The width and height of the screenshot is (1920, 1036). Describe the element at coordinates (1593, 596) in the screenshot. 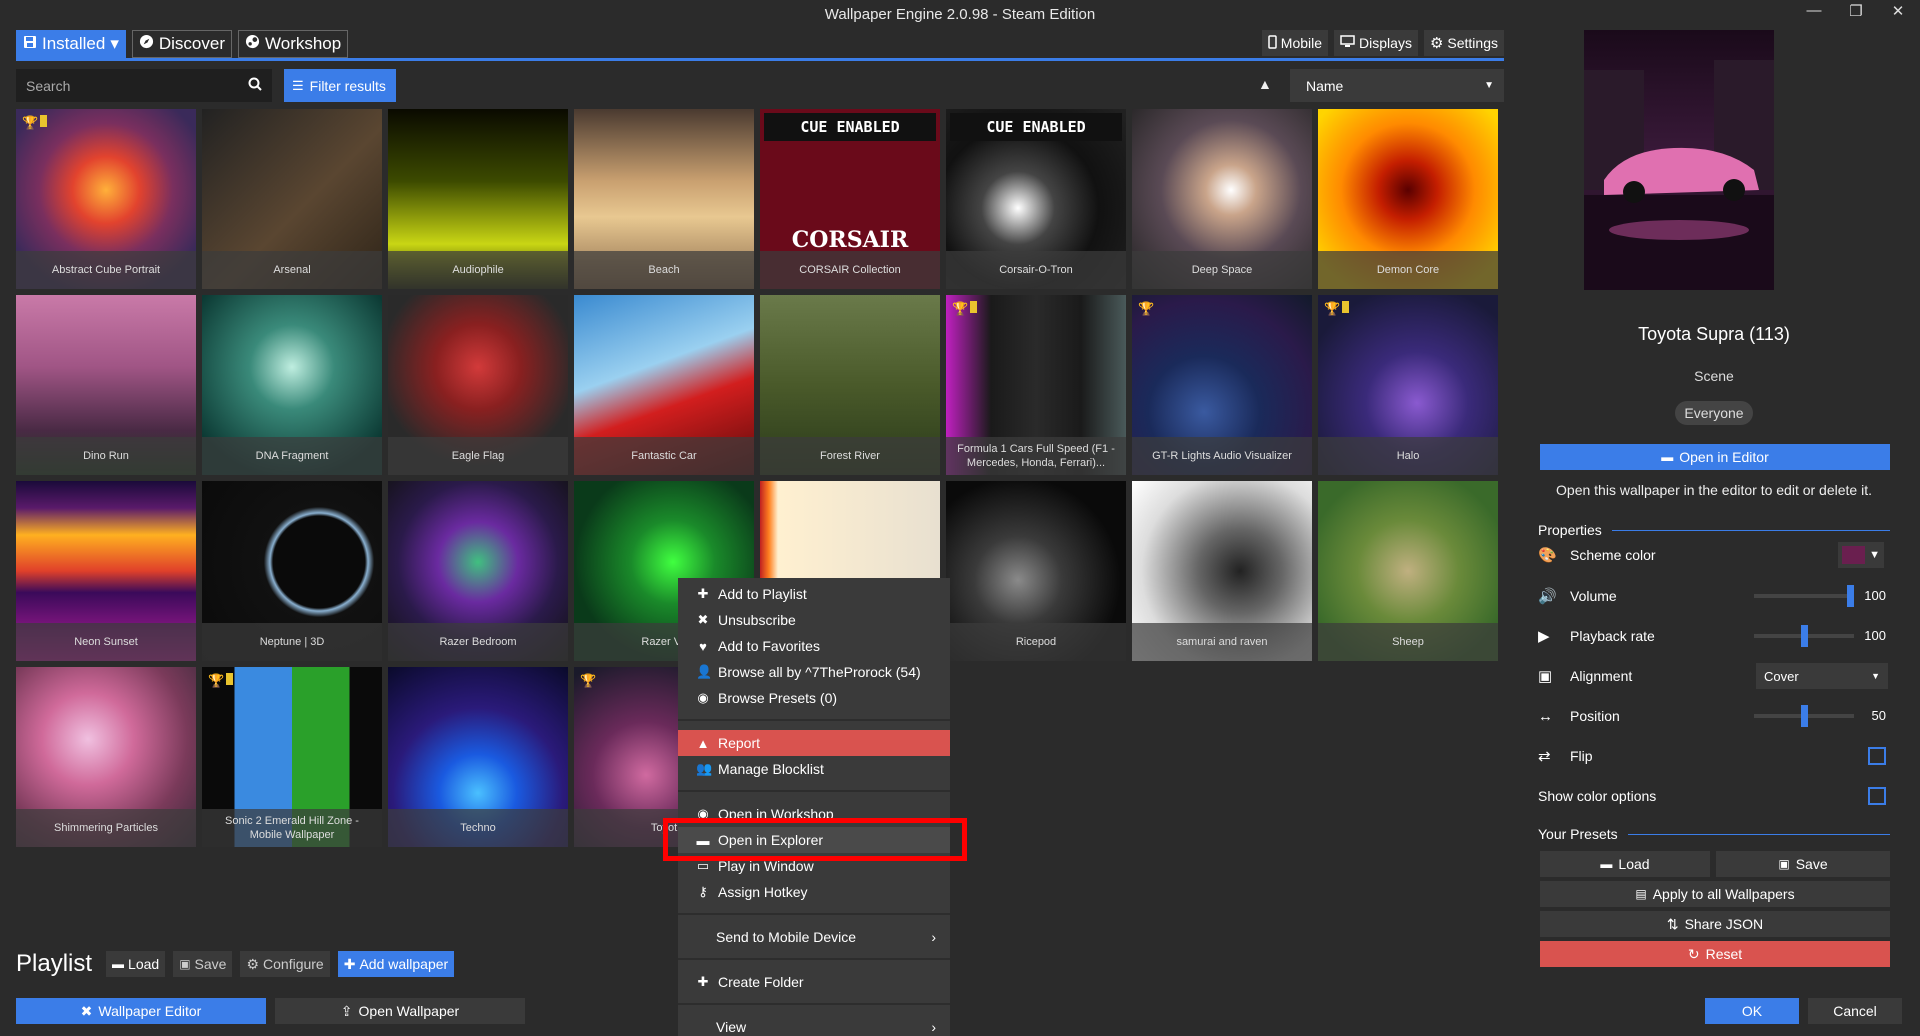

I see `property-label: Volume` at that location.